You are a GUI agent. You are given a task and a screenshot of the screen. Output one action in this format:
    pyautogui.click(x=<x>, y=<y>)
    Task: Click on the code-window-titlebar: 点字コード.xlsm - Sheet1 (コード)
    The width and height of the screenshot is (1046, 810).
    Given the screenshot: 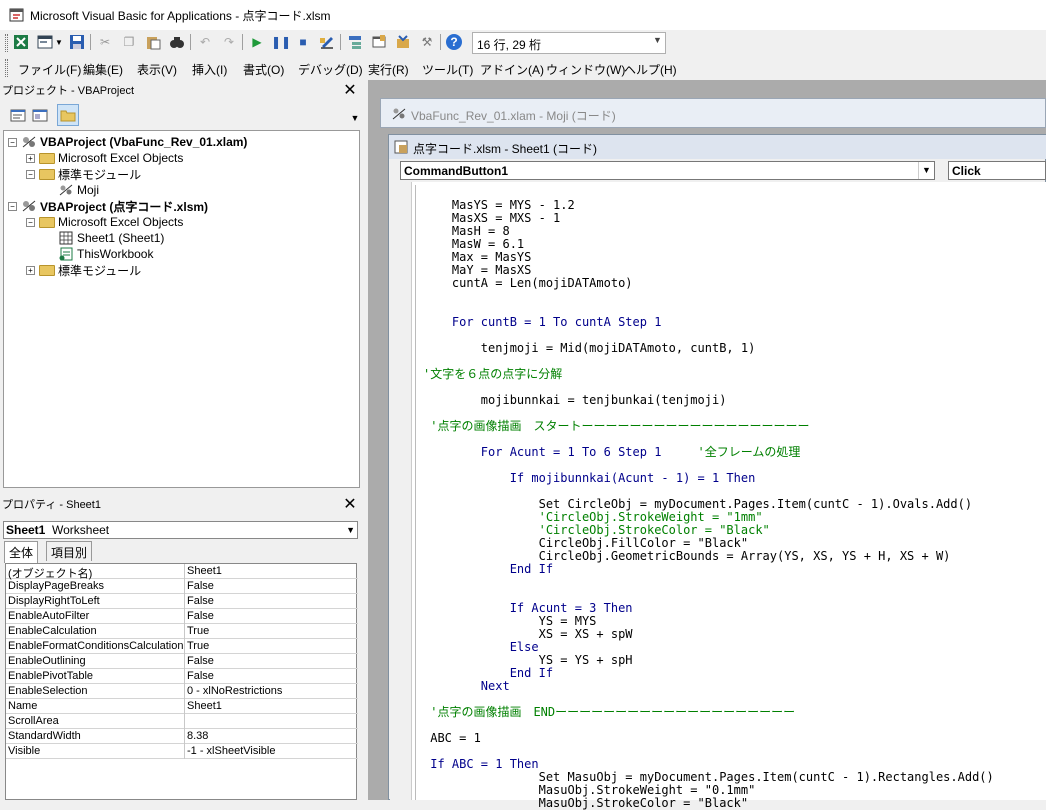 What is the action you would take?
    pyautogui.click(x=717, y=147)
    